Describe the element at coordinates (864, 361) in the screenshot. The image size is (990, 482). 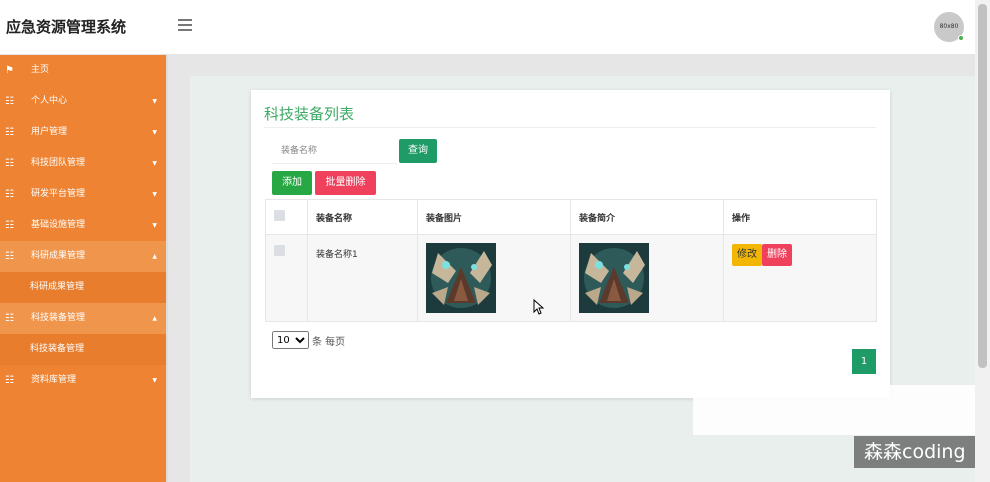
I see `pagination-page-button: 1` at that location.